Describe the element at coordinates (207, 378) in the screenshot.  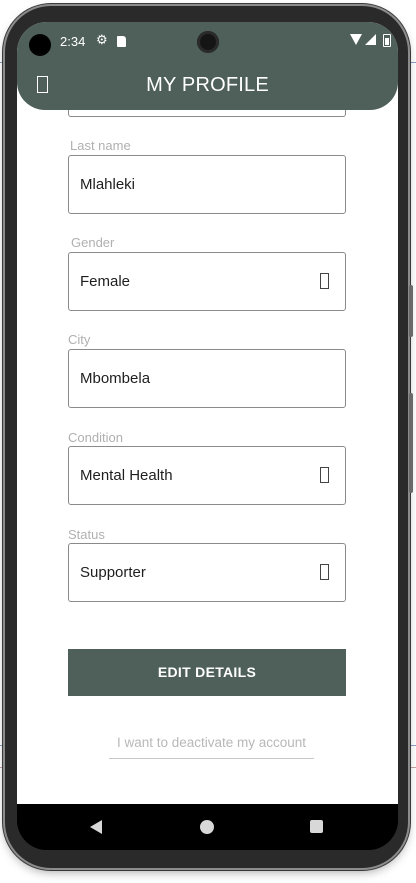
I see `city-field: Mbombela` at that location.